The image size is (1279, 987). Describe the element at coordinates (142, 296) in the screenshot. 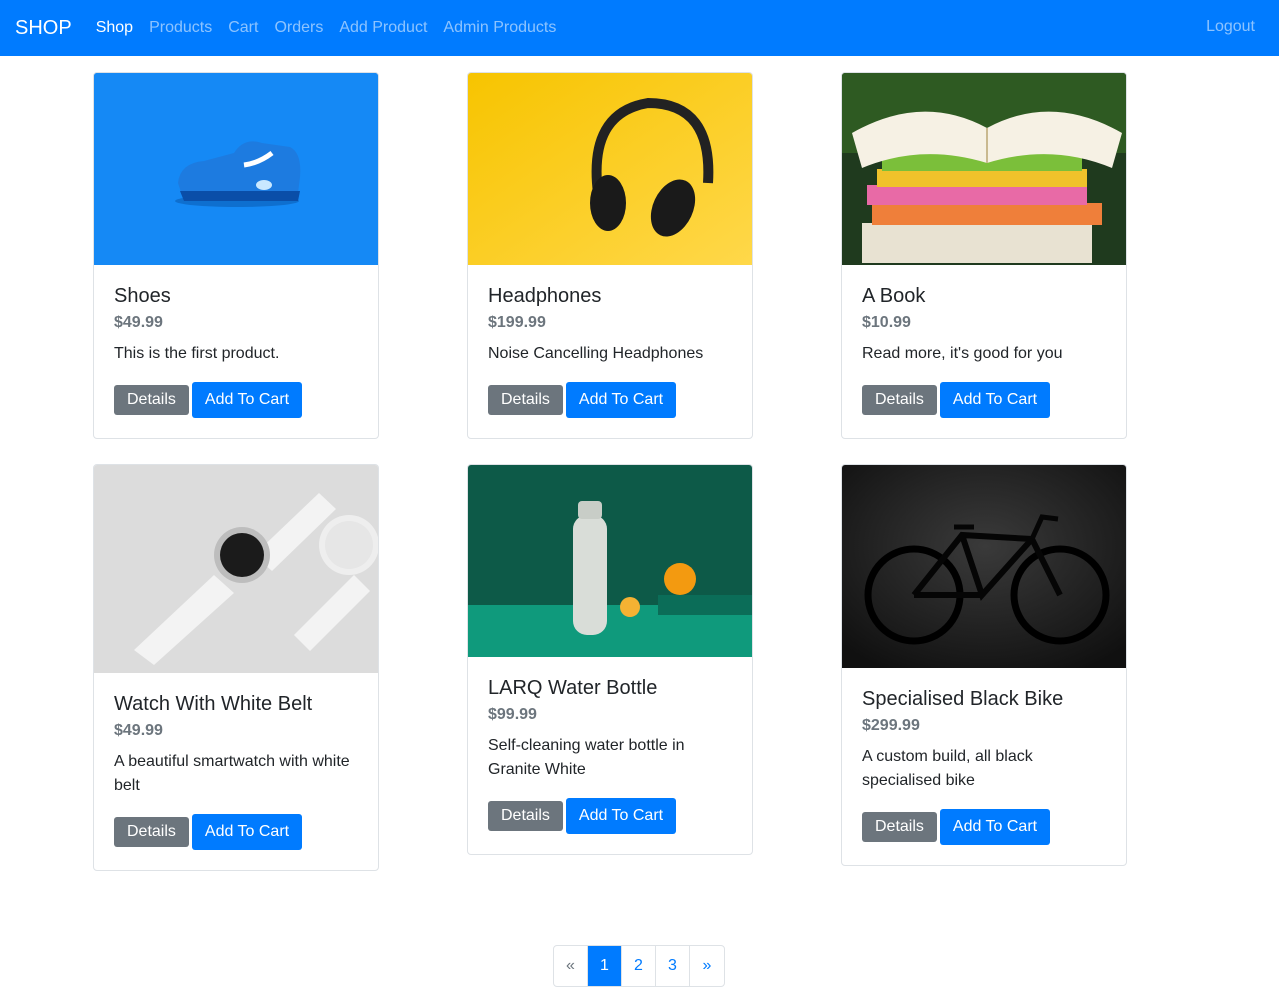

I see `product-title: Shoes` at that location.